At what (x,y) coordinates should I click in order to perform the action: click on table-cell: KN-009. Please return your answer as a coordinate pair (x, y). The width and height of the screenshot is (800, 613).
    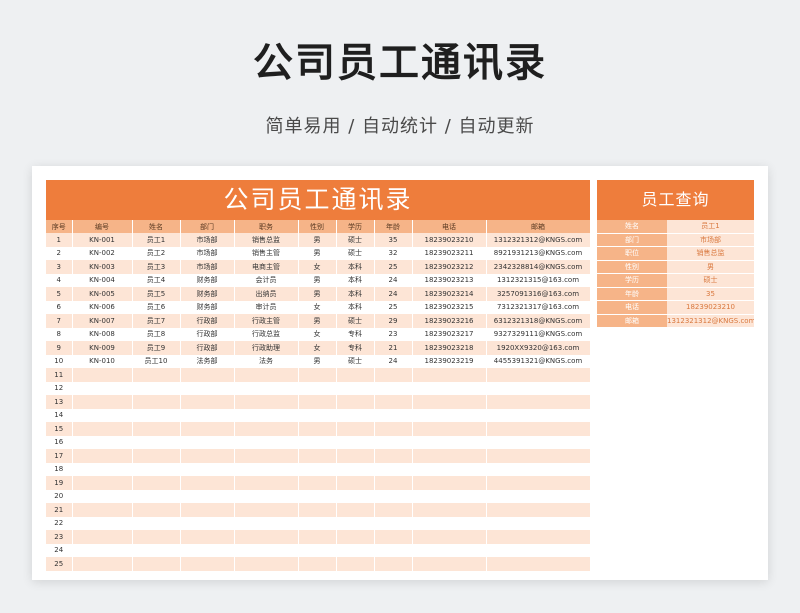
    Looking at the image, I should click on (102, 348).